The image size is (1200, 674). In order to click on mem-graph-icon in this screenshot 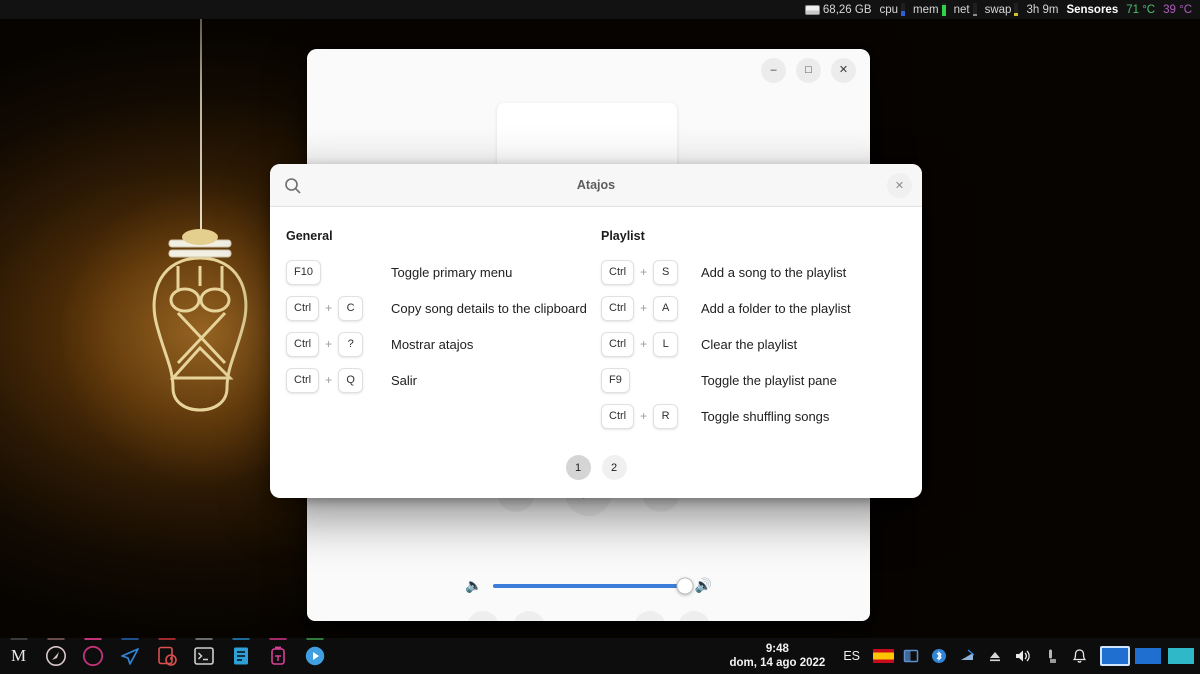, I will do `click(943, 9)`.